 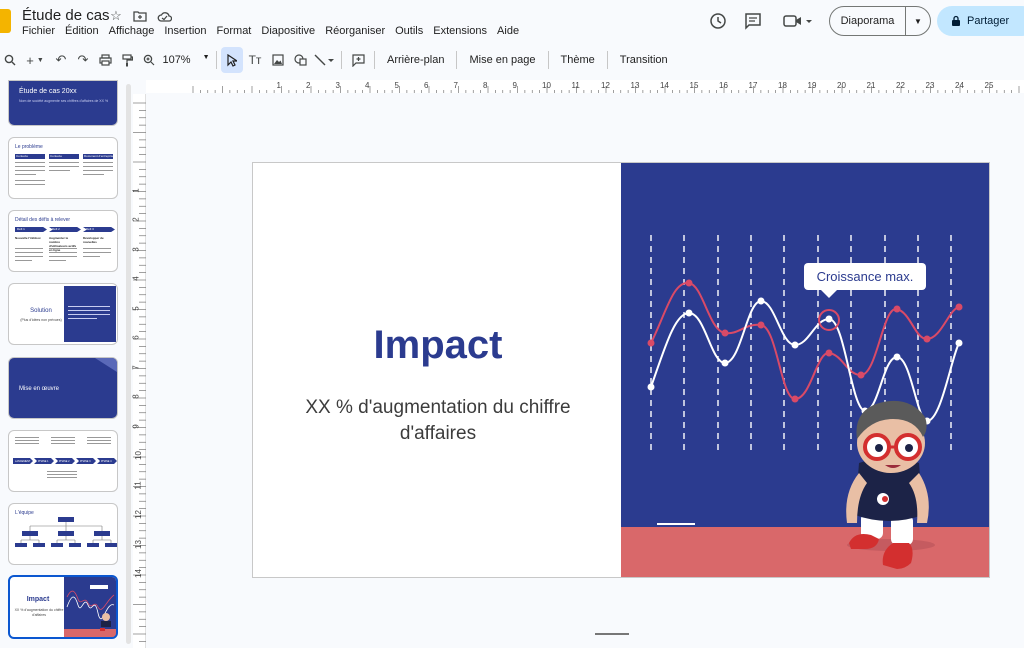 What do you see at coordinates (890, 484) in the screenshot?
I see `mascot-character` at bounding box center [890, 484].